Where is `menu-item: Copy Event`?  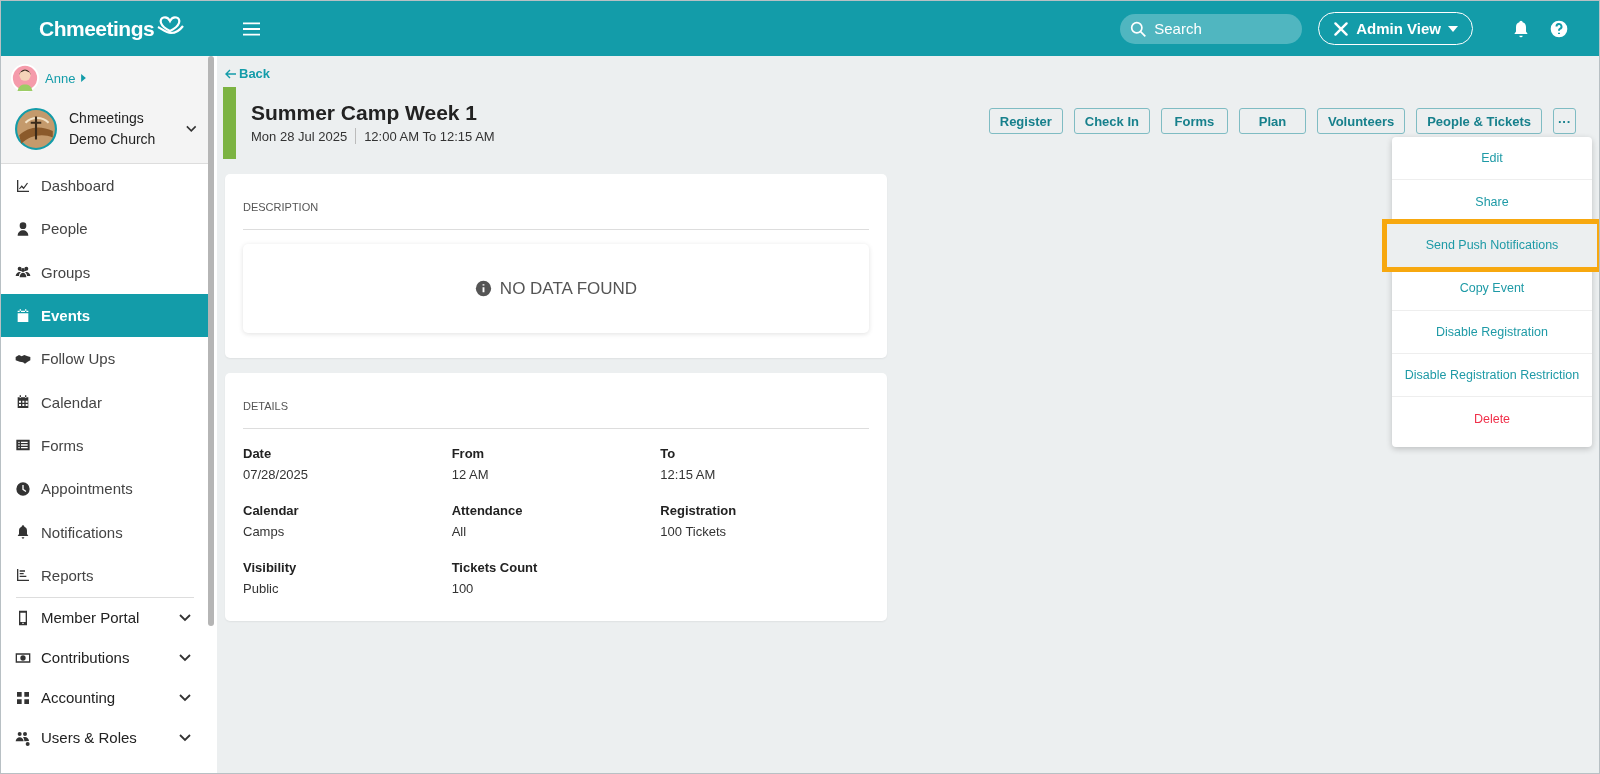 menu-item: Copy Event is located at coordinates (1492, 289).